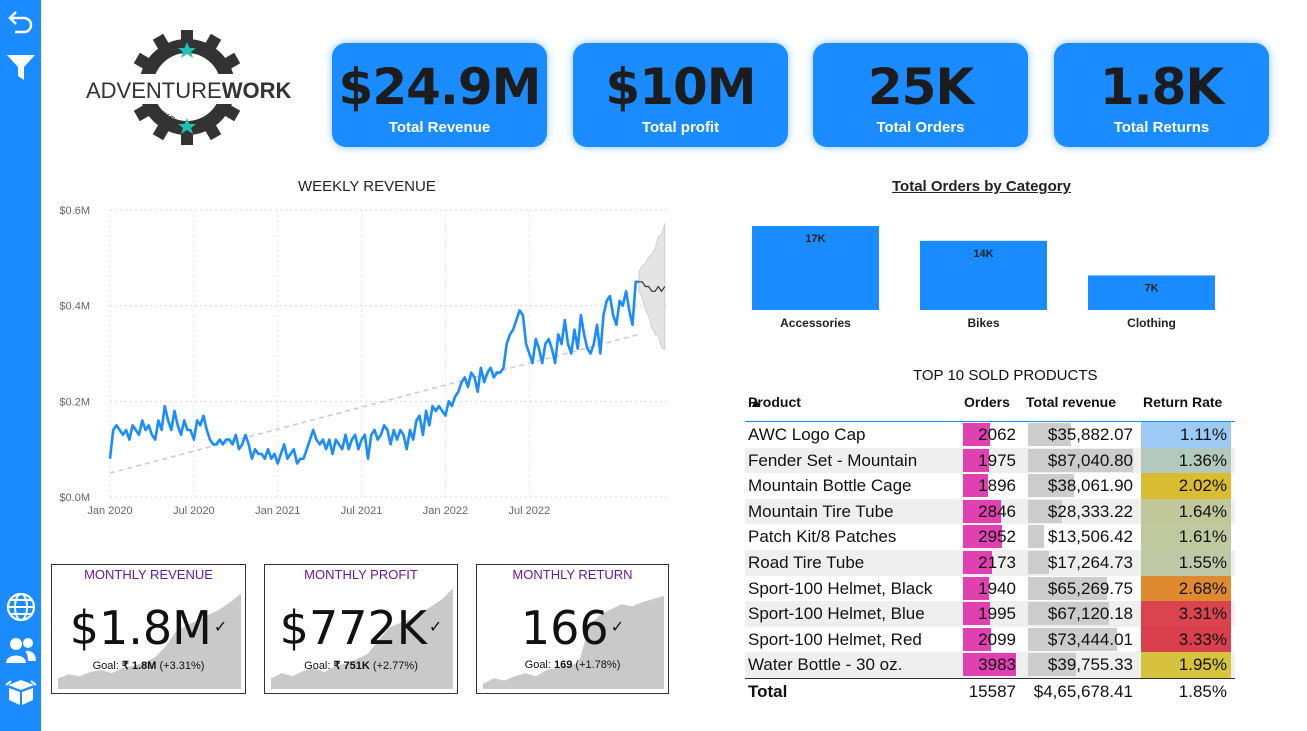  I want to click on cell-orders: 2062, so click(997, 434).